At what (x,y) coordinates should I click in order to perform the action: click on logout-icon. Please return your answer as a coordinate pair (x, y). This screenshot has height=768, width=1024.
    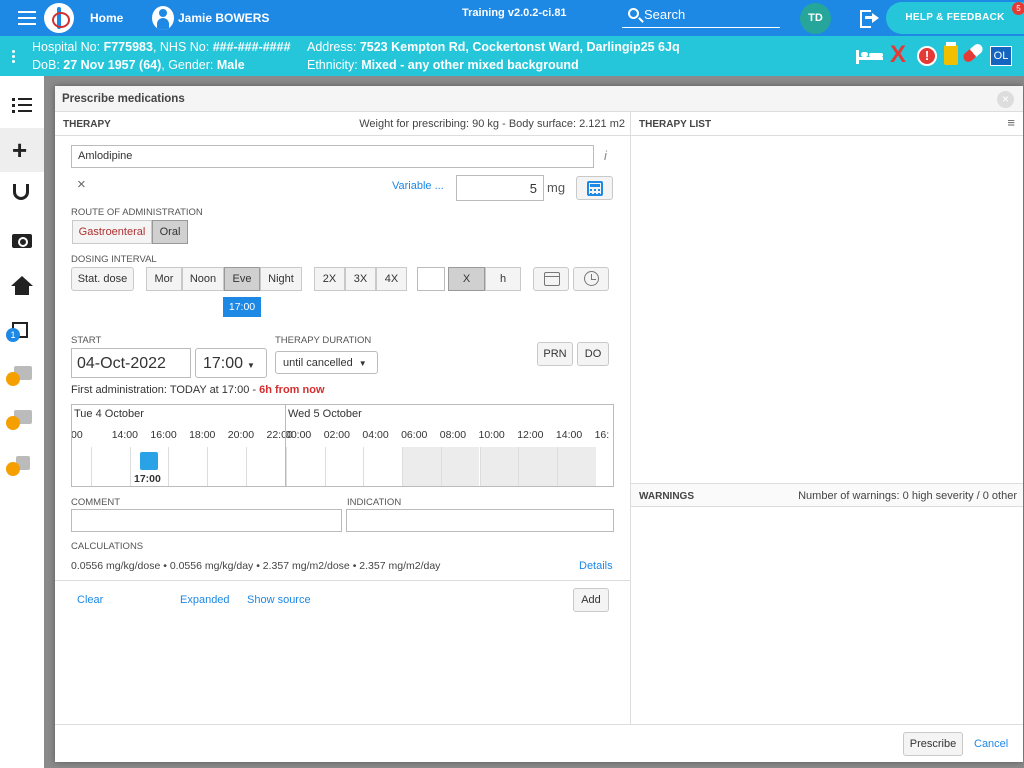
    Looking at the image, I should click on (870, 19).